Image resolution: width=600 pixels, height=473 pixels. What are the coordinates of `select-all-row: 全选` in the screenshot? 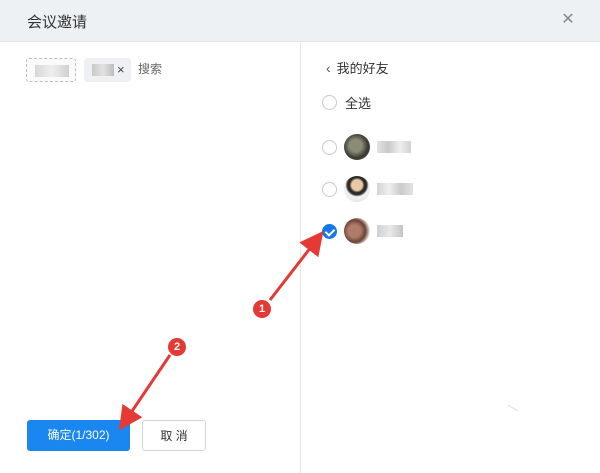 It's located at (346, 102).